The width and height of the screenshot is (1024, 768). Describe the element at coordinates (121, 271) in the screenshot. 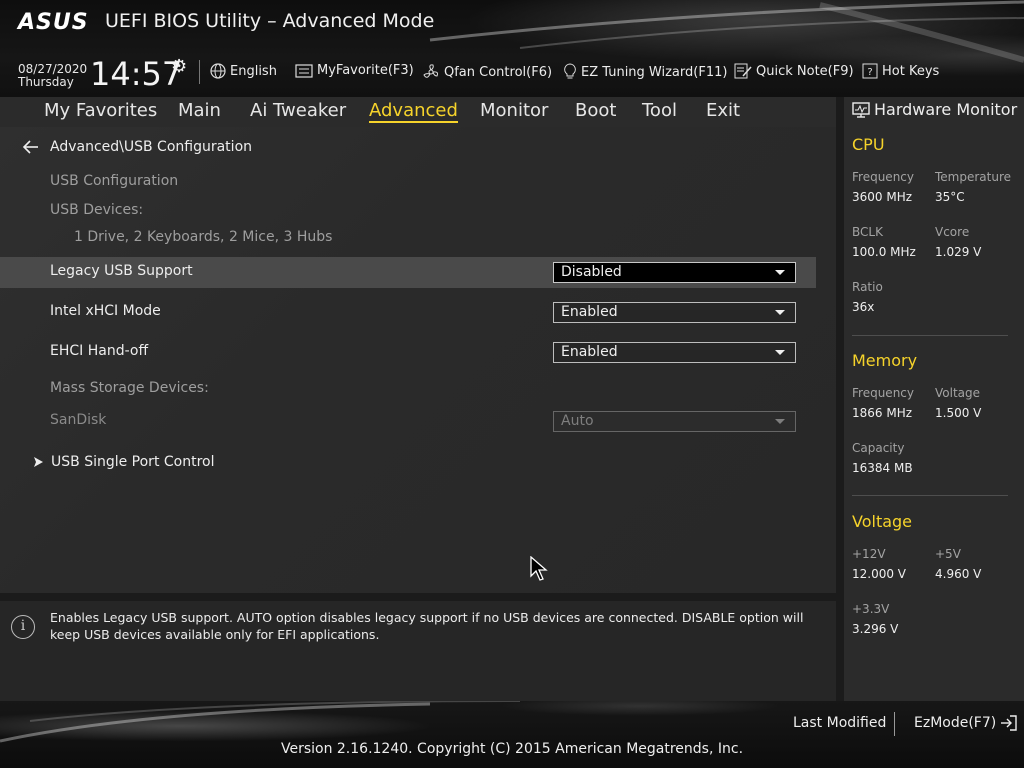

I see `legacy-usb-support-label: Legacy USB Support` at that location.